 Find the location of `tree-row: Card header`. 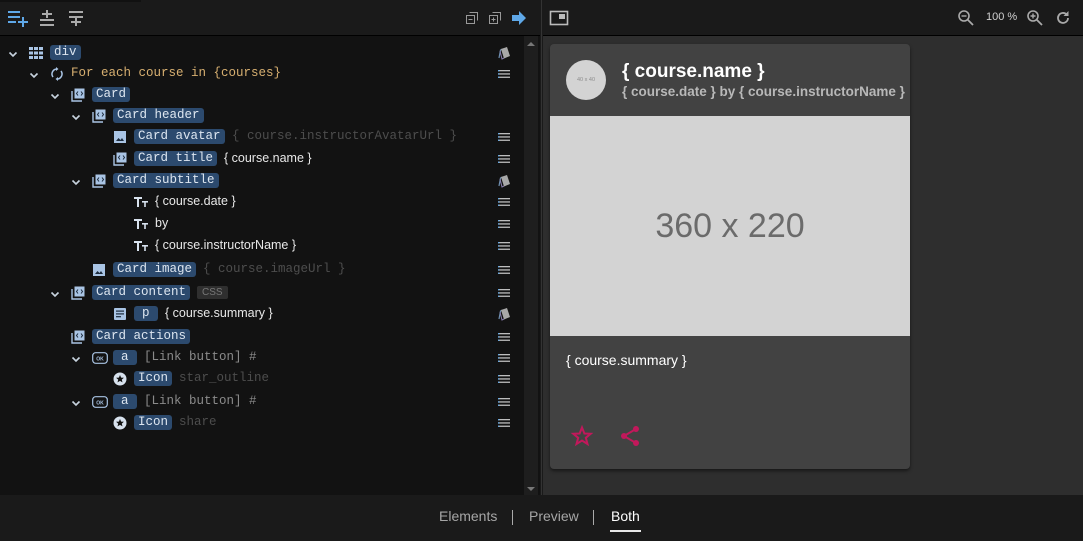

tree-row: Card header is located at coordinates (262, 116).